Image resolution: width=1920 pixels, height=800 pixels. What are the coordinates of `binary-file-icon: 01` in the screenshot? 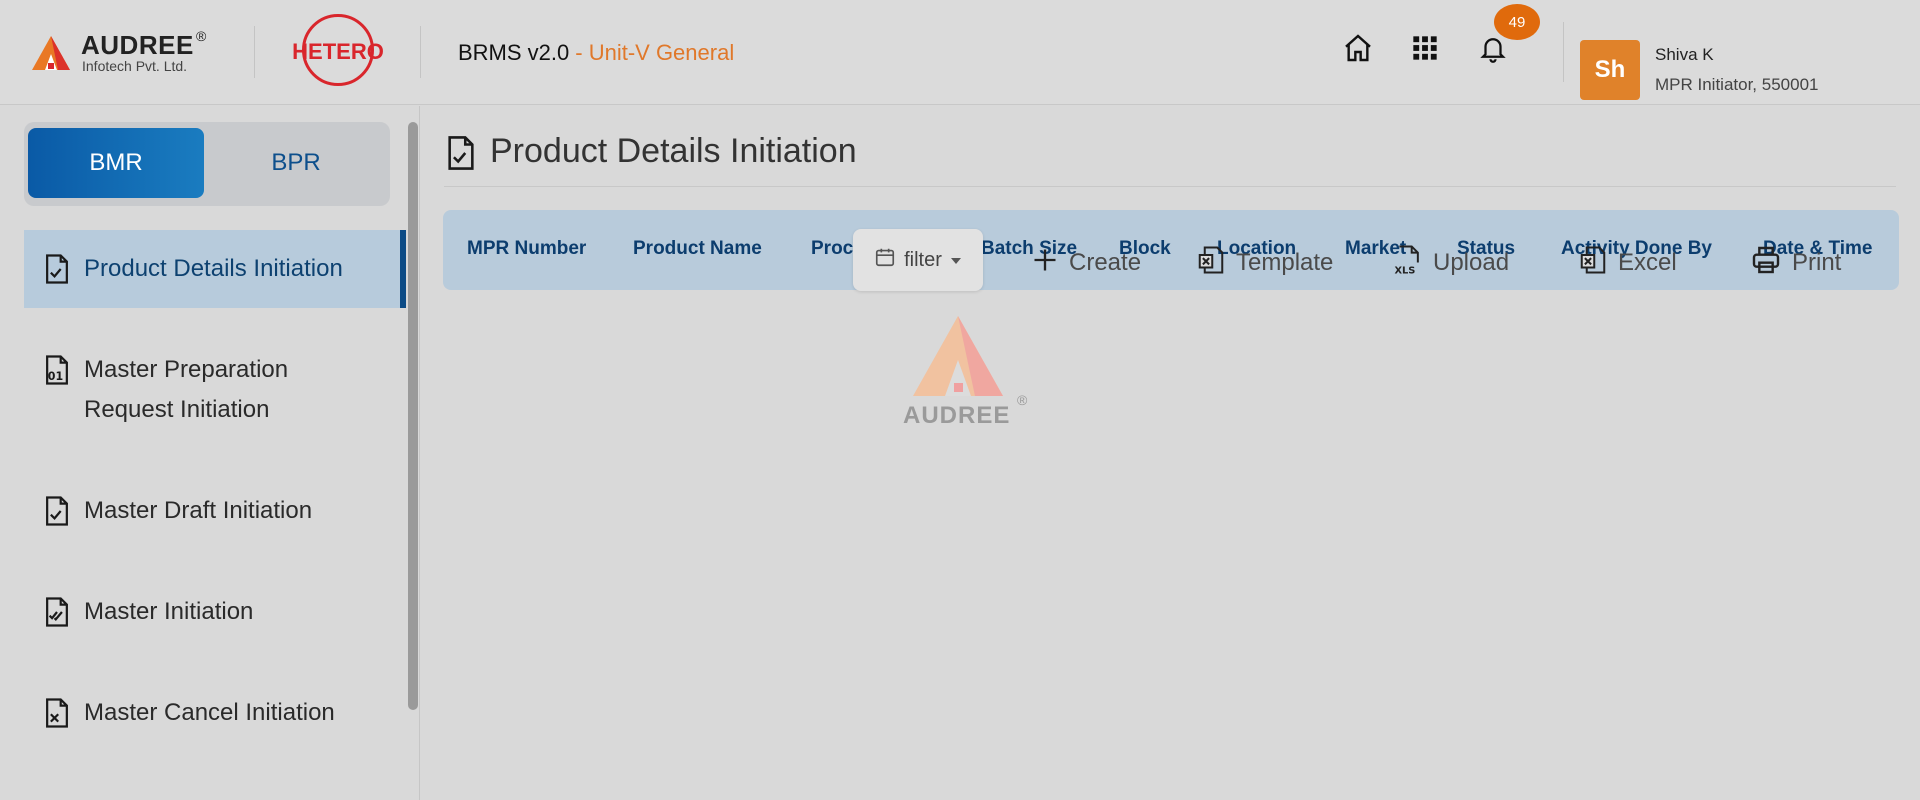 It's located at (59, 370).